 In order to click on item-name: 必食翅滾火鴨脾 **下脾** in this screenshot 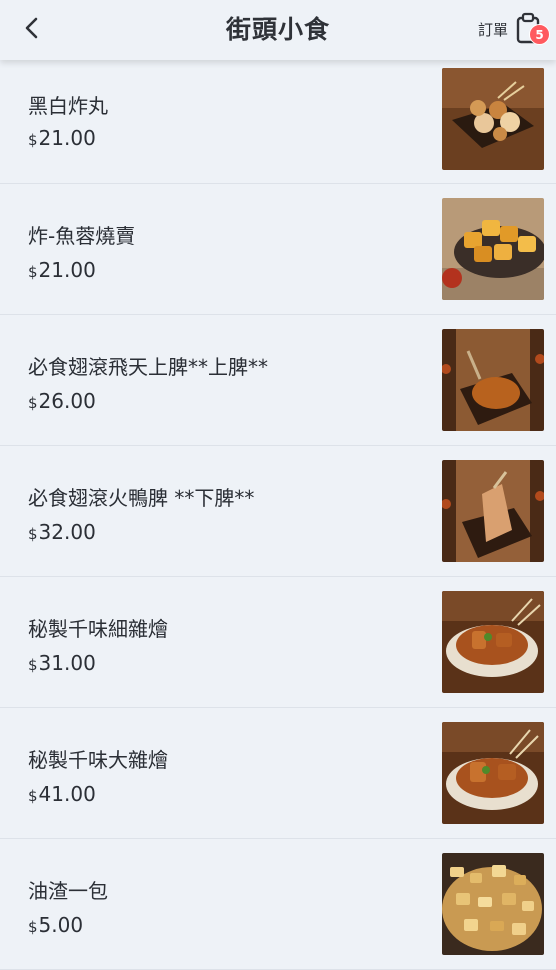, I will do `click(141, 498)`.